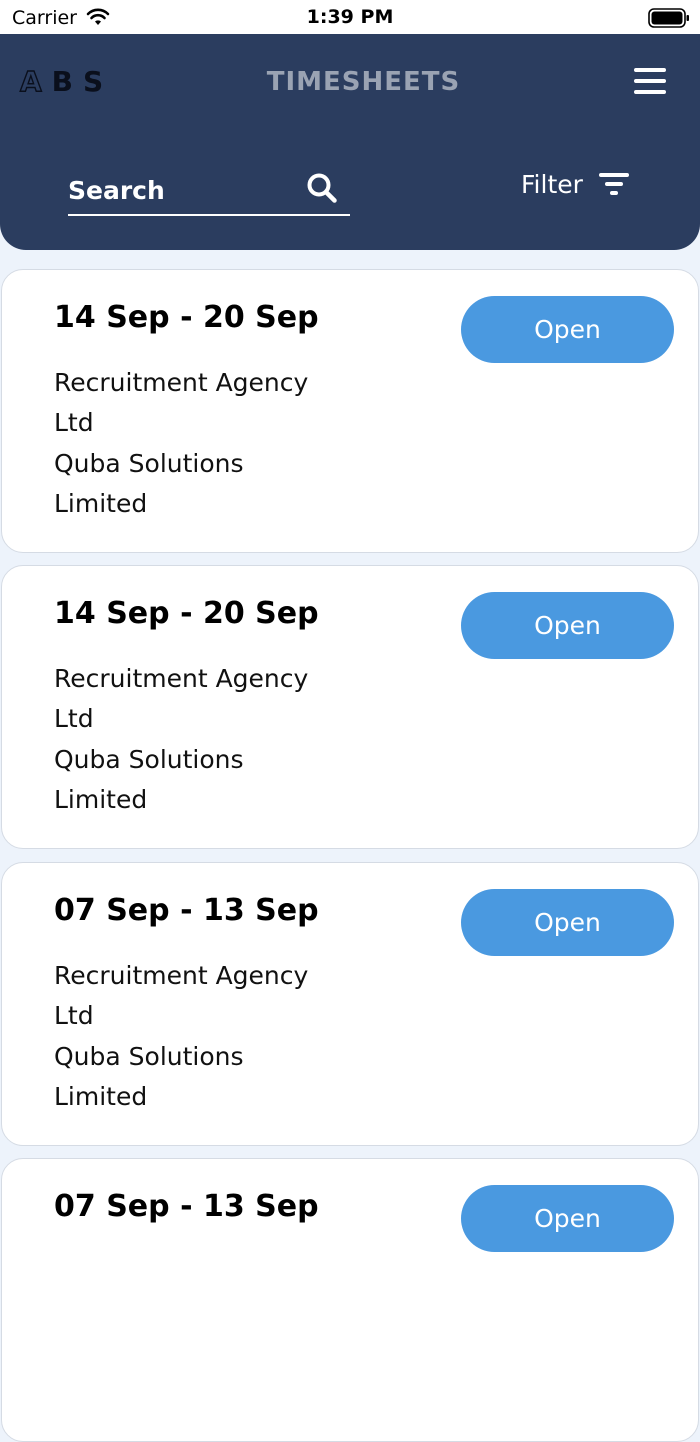 The height and width of the screenshot is (1442, 700). What do you see at coordinates (613, 184) in the screenshot?
I see `filter-icon` at bounding box center [613, 184].